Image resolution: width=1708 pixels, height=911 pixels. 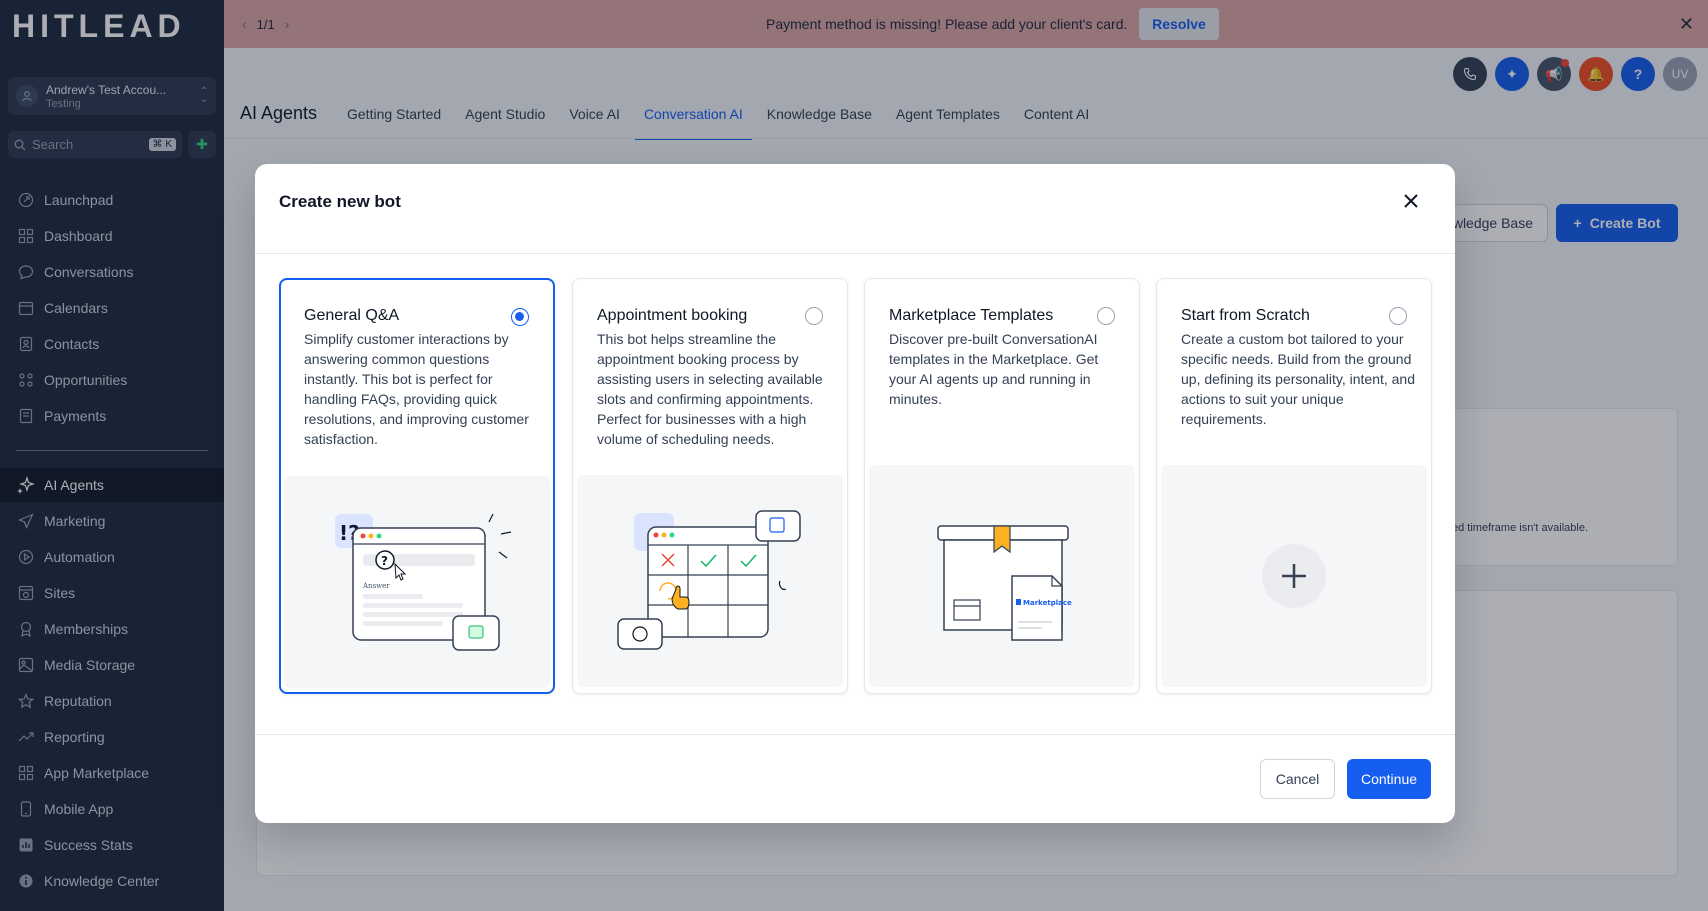 I want to click on continue-button: Continue, so click(x=1389, y=779).